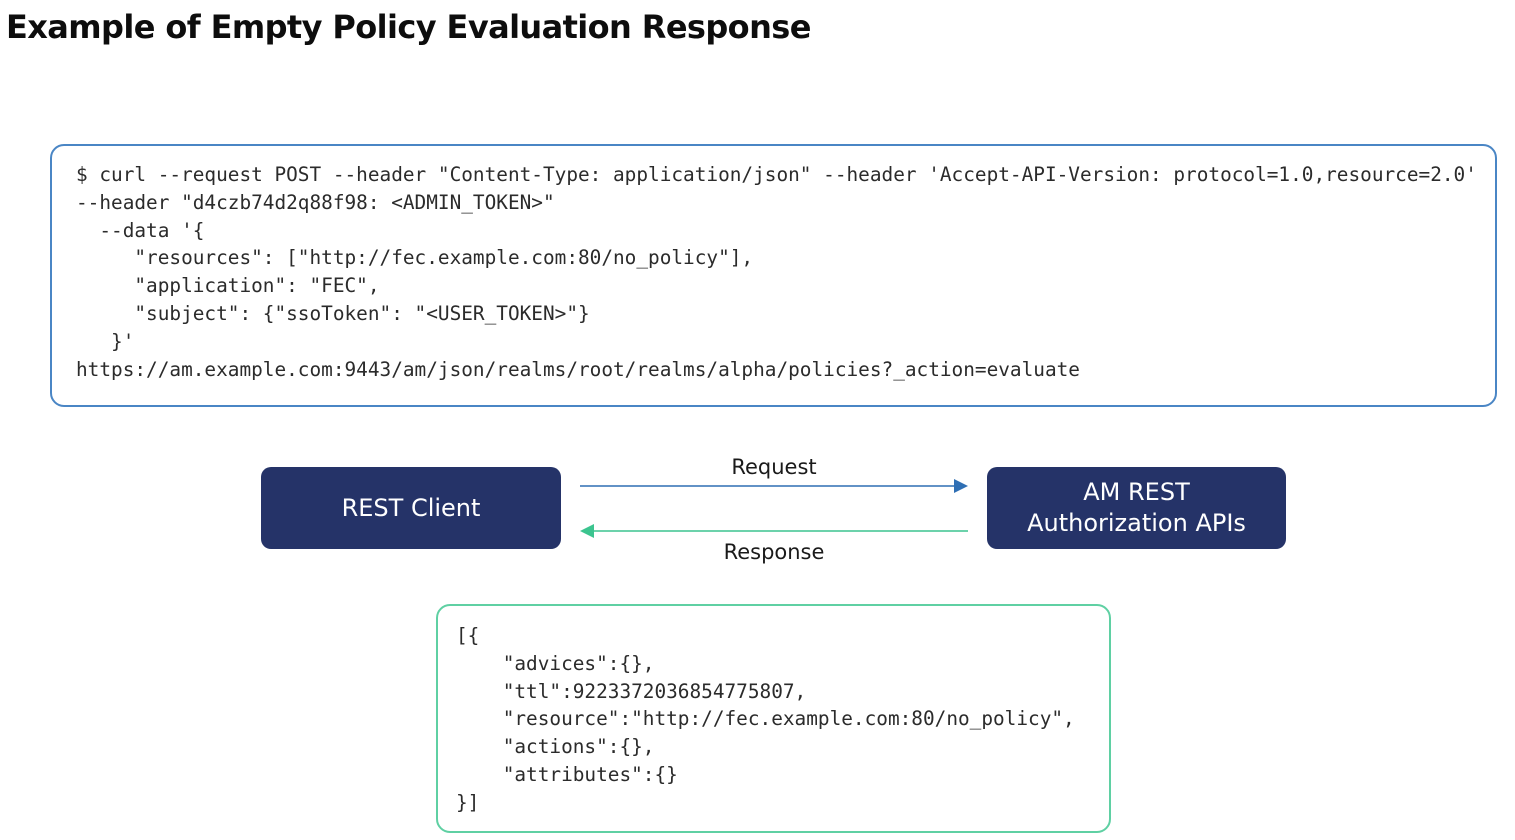  What do you see at coordinates (567, 774) in the screenshot?
I see `response-code-line: "attributes":{}` at bounding box center [567, 774].